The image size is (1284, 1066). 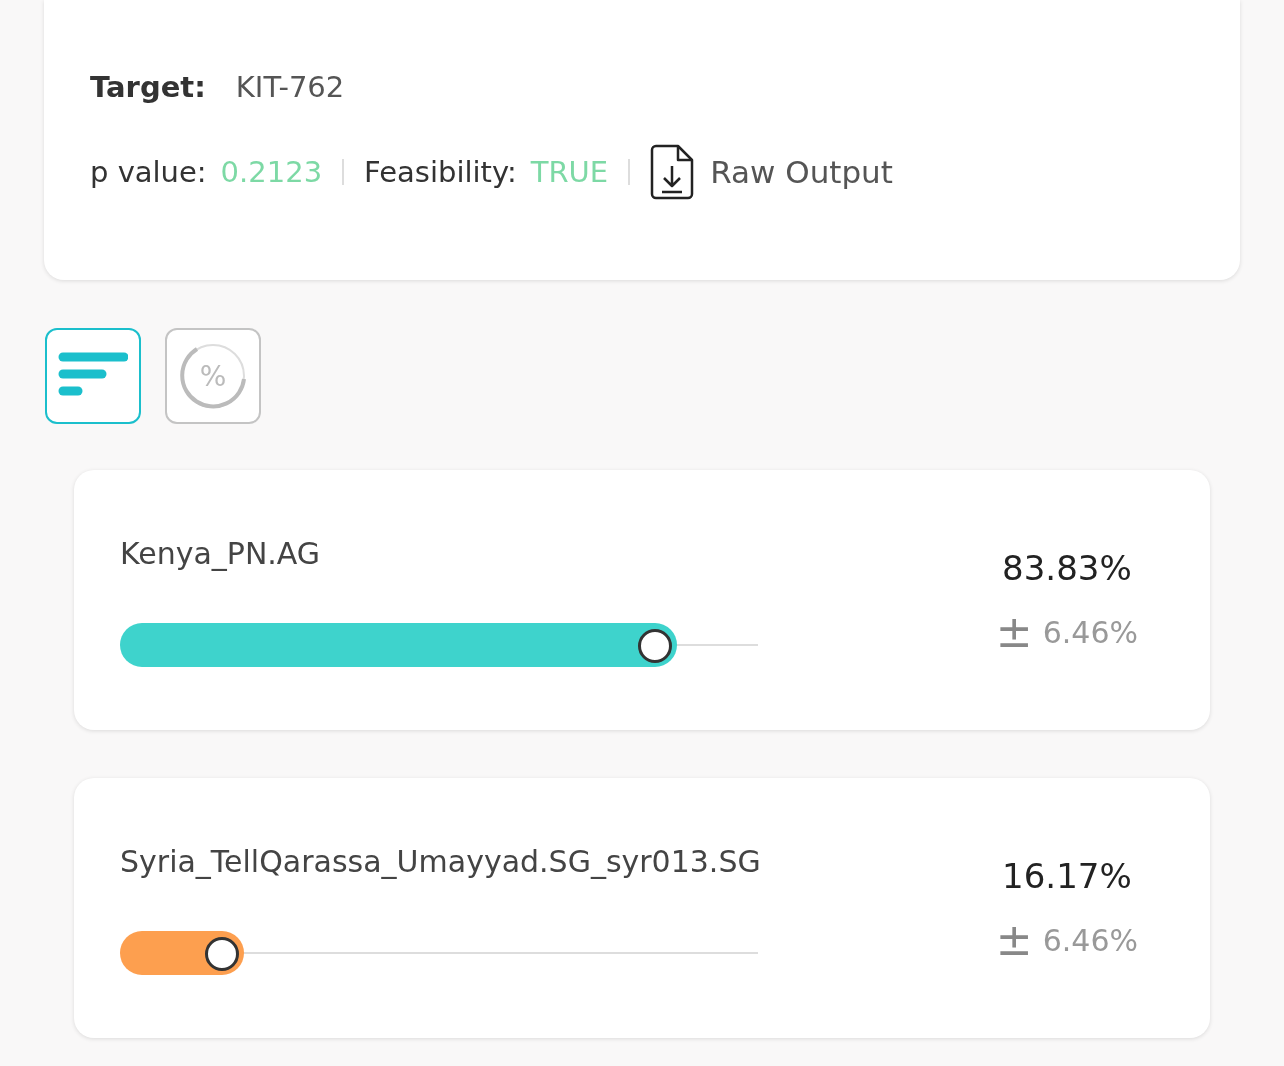 I want to click on result-name: Syria_TellQarassa_Umayyad.SG_syr013.SG, so click(x=440, y=861).